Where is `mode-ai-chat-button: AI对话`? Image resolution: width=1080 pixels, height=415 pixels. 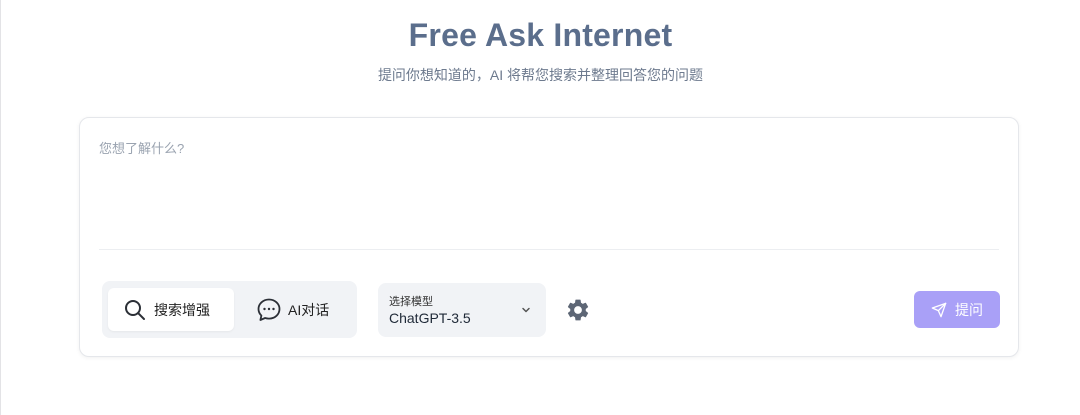 mode-ai-chat-button: AI对话 is located at coordinates (298, 309).